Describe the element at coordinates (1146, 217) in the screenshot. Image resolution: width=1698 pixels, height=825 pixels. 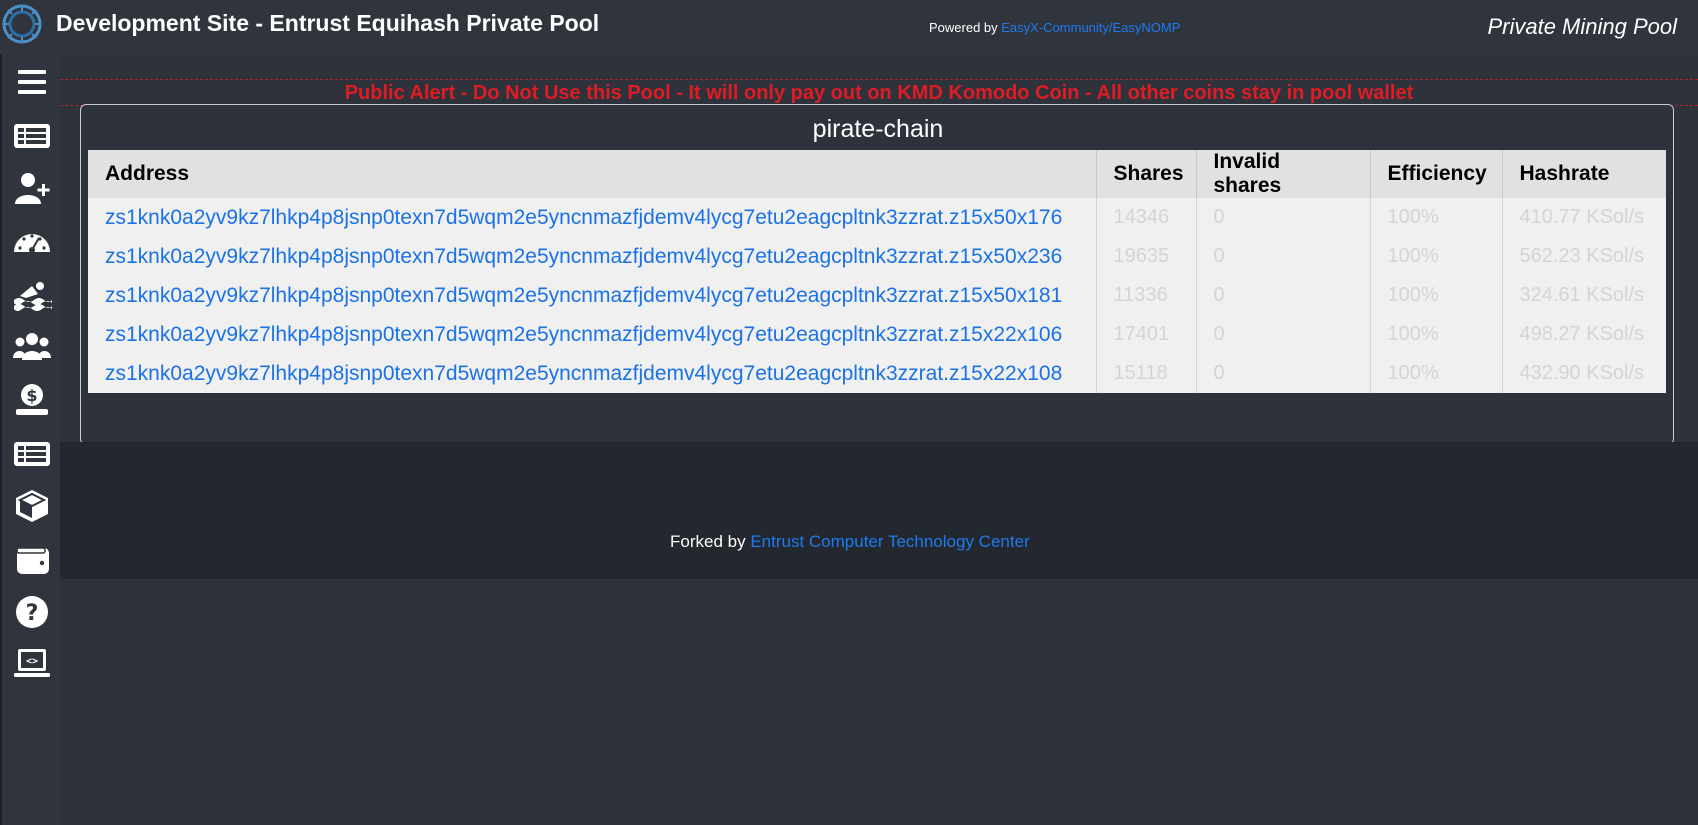
I see `shares-cell: 14346` at that location.